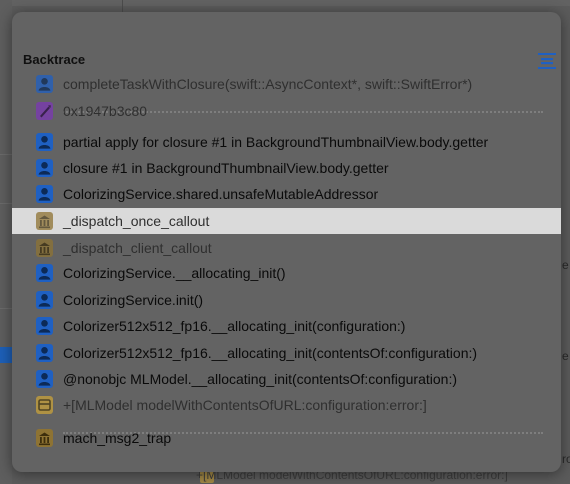 This screenshot has height=484, width=570. I want to click on frame-label: ColorizingService.__allocating_init(), so click(174, 273).